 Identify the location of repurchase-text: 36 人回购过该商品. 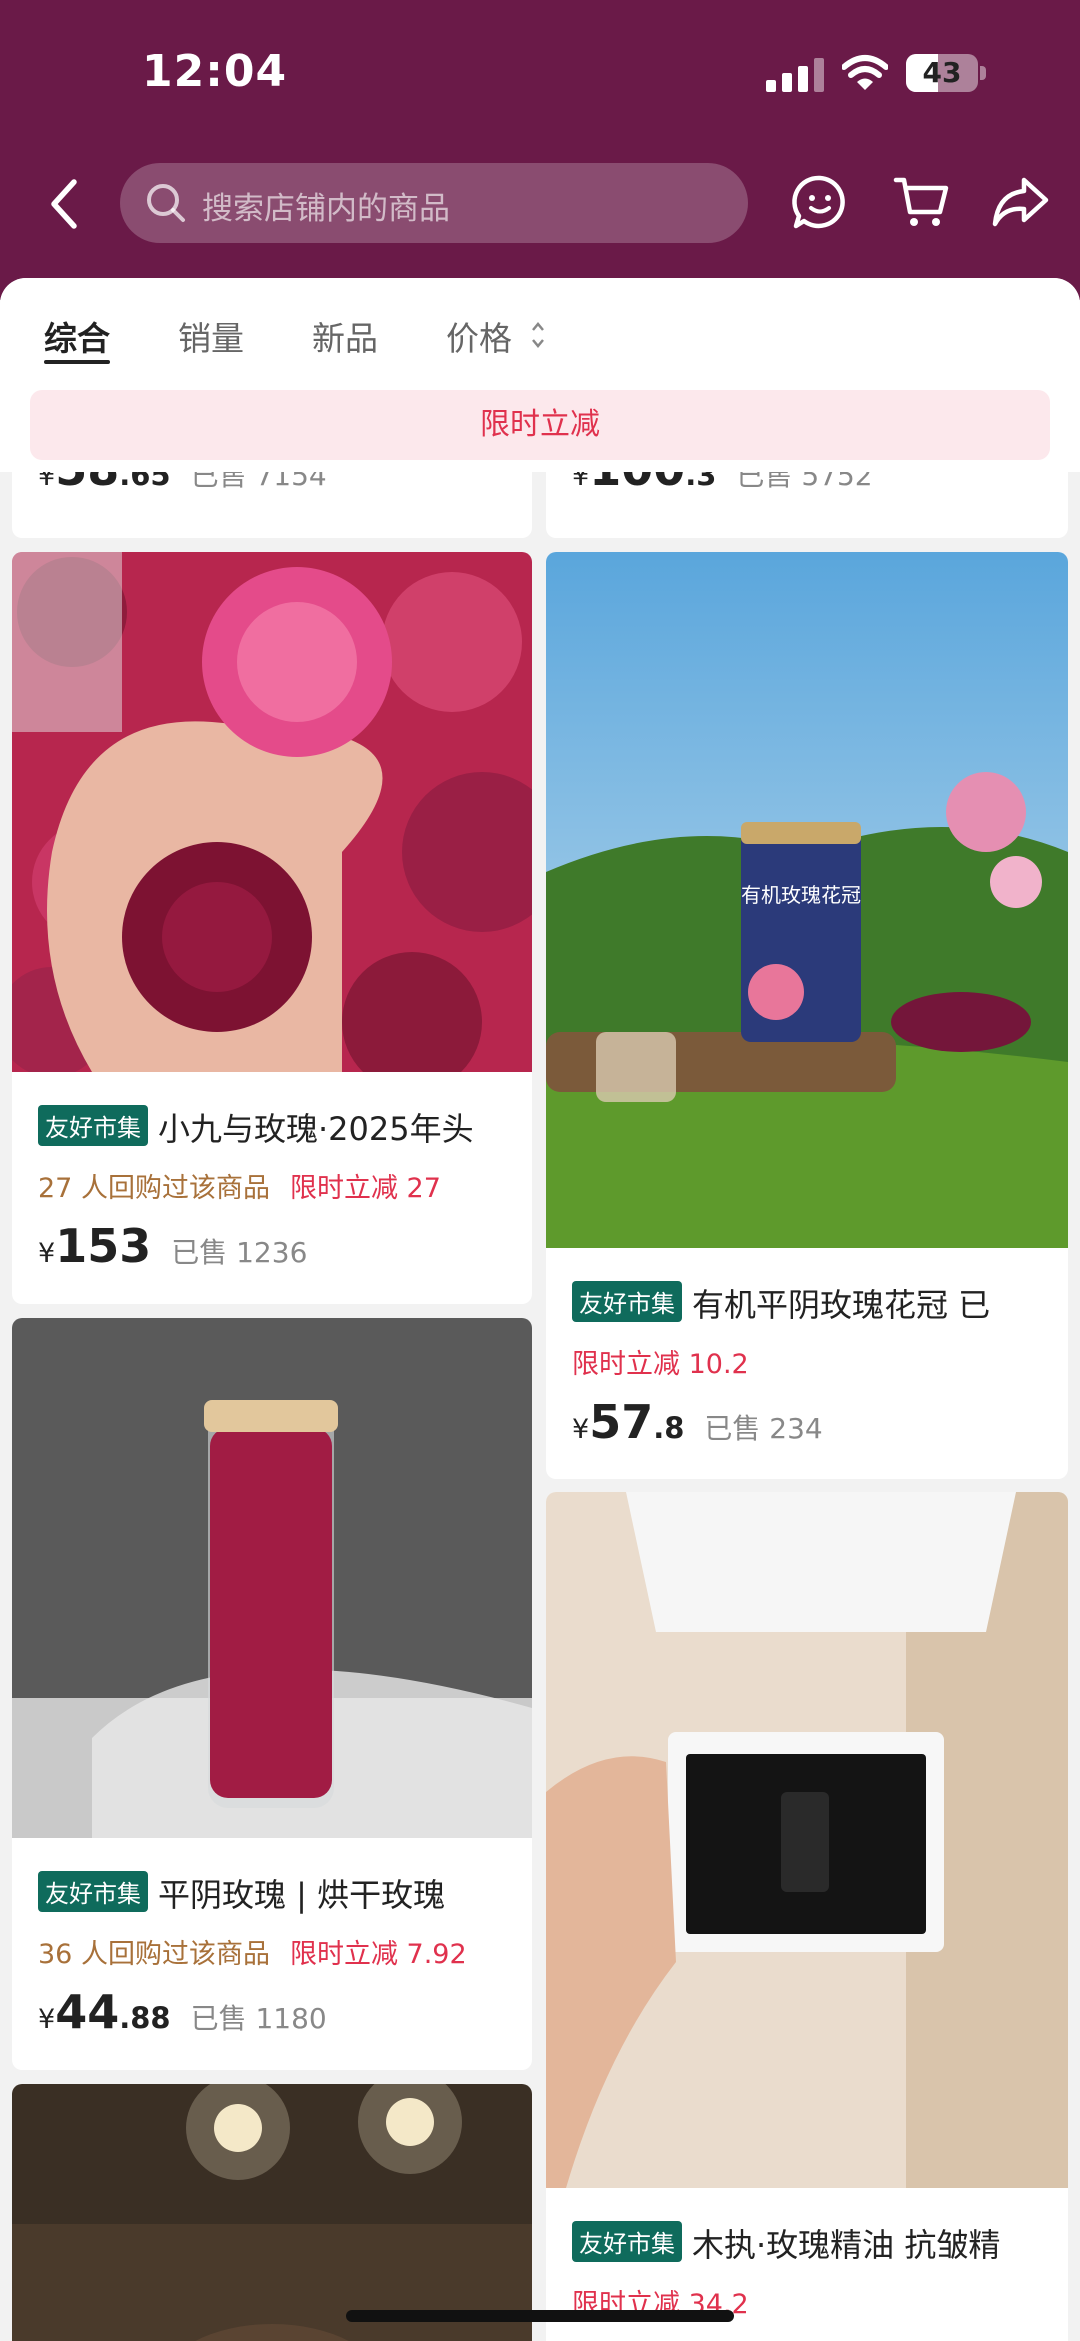
(154, 1954).